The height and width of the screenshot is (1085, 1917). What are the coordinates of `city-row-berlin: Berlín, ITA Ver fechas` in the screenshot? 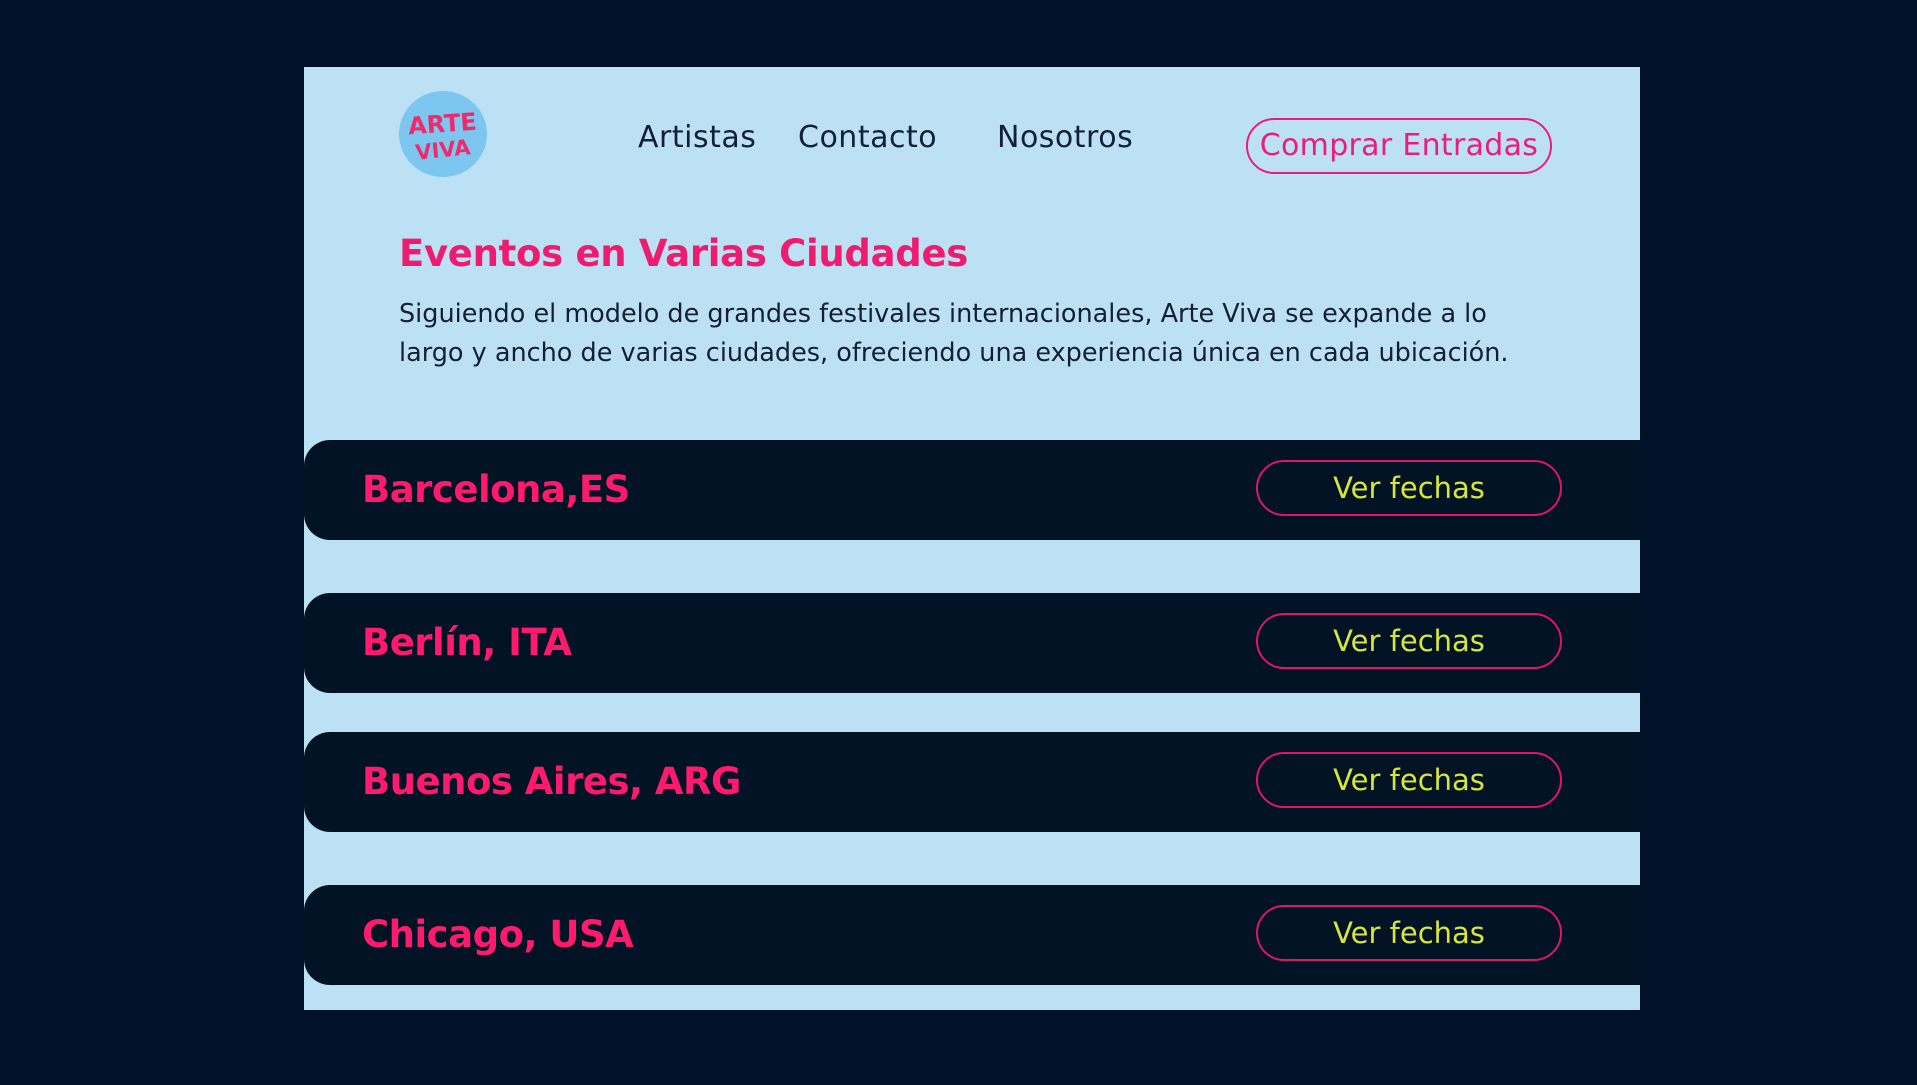 It's located at (972, 643).